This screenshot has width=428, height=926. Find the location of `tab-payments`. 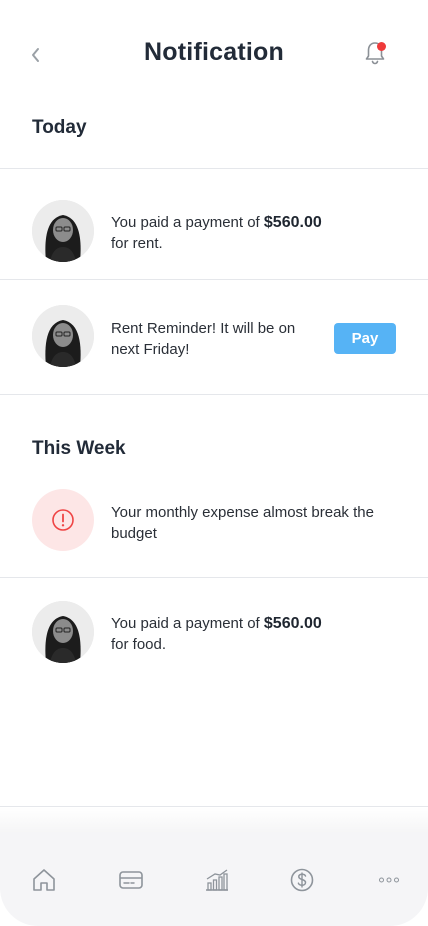

tab-payments is located at coordinates (302, 880).